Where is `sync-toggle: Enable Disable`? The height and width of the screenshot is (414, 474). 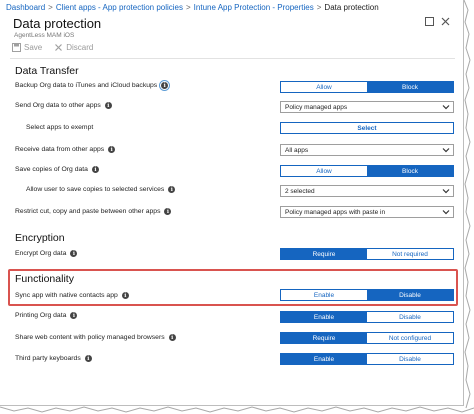
sync-toggle: Enable Disable is located at coordinates (367, 295).